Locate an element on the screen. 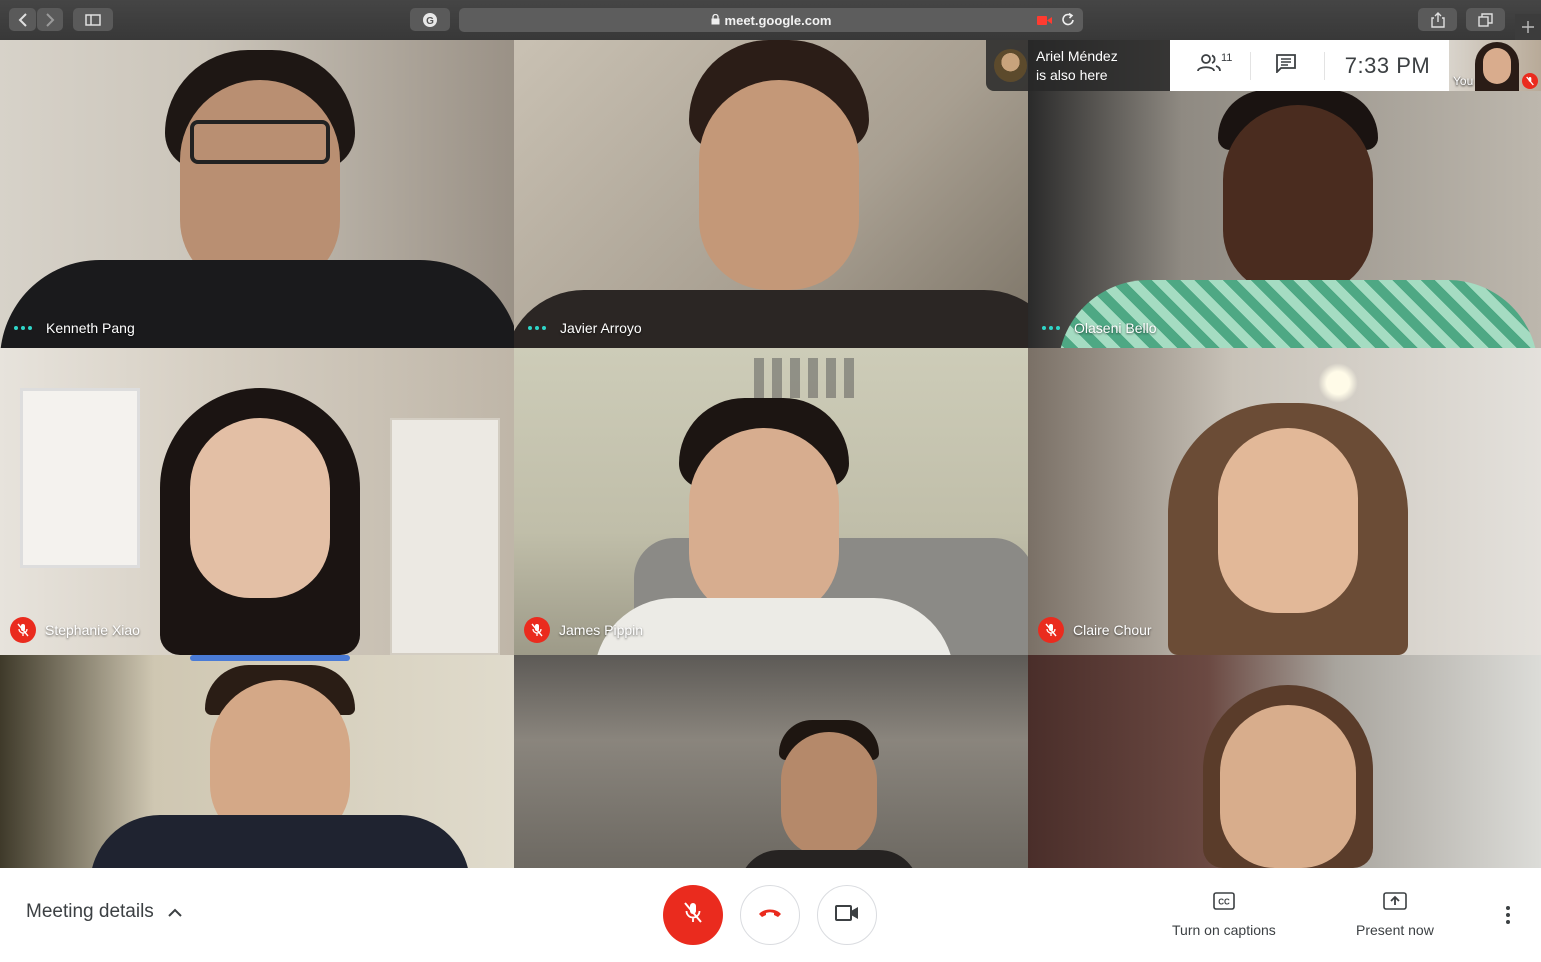  participant-tile: Claire Chour is located at coordinates (1284, 501).